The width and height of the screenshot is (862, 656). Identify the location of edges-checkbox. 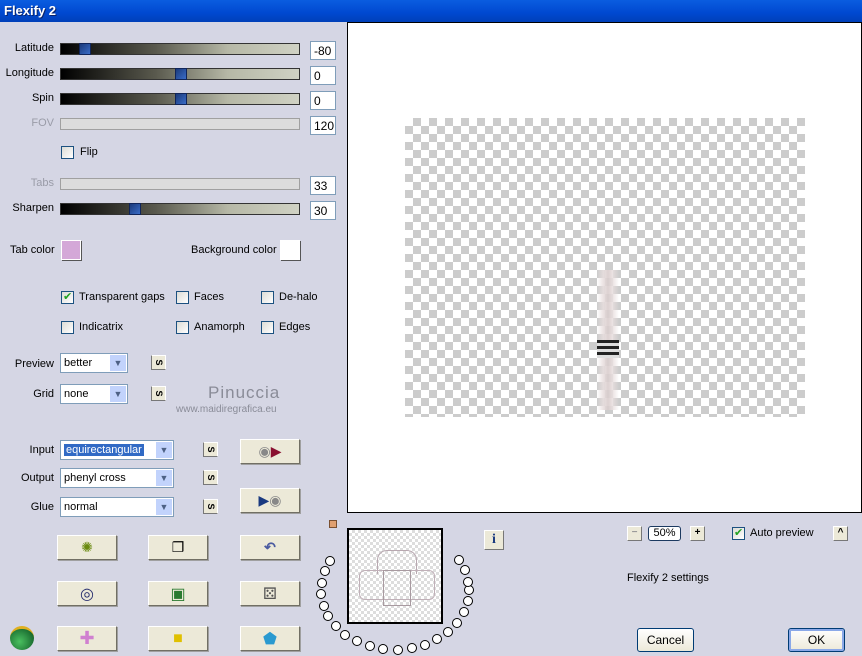
(267, 327).